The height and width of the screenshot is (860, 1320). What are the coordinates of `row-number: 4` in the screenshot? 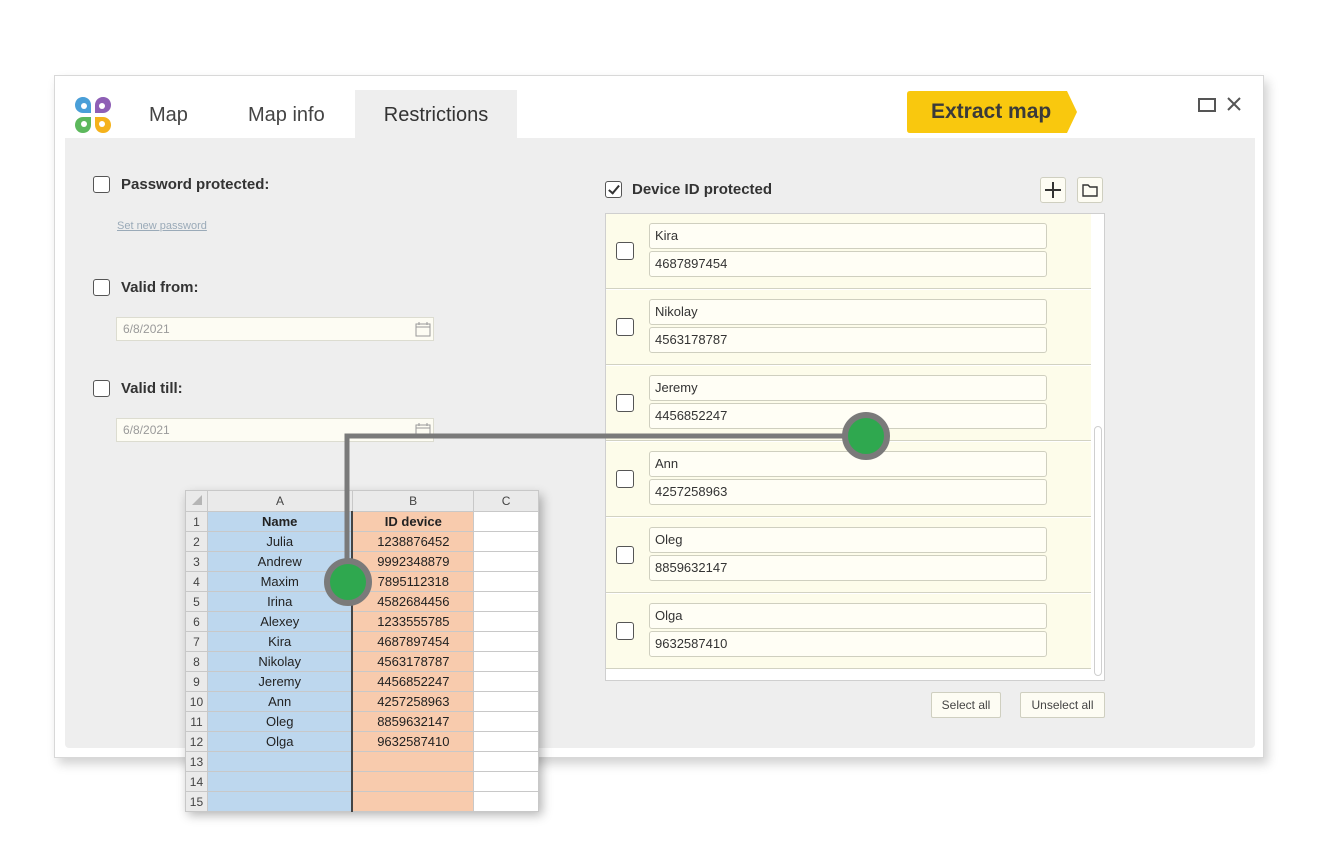 It's located at (196, 581).